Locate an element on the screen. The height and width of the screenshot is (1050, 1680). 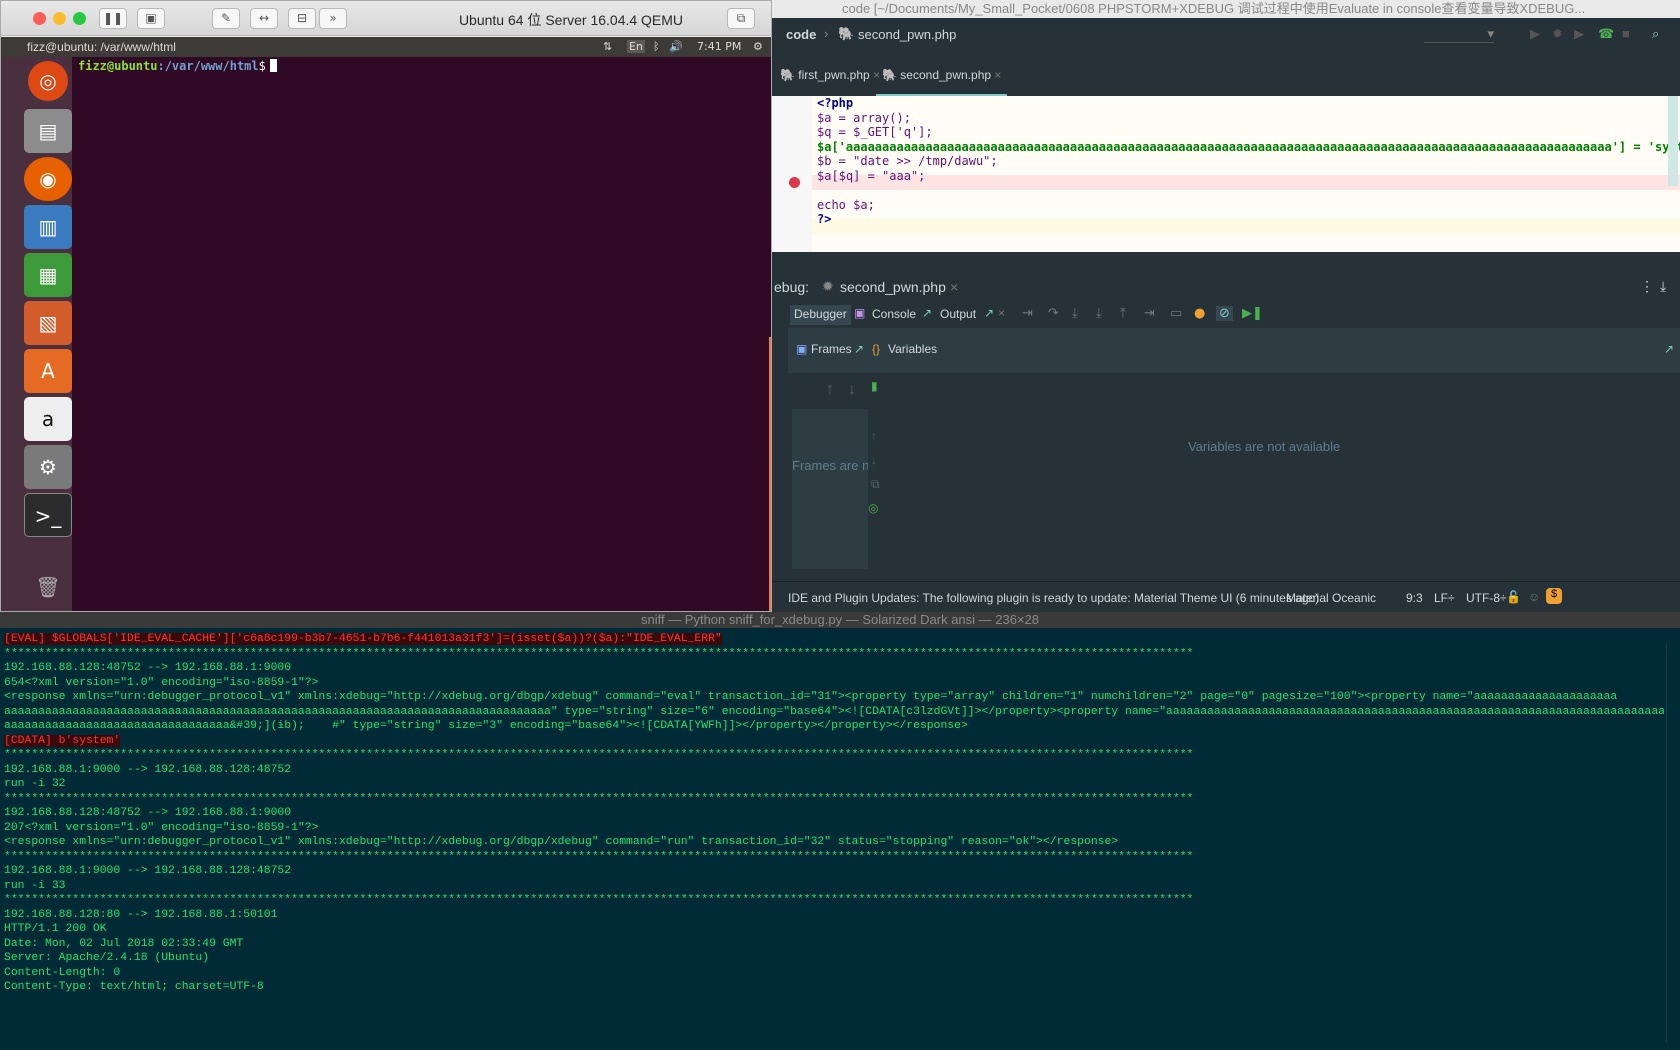
pause-icon: ❚❚ is located at coordinates (113, 18).